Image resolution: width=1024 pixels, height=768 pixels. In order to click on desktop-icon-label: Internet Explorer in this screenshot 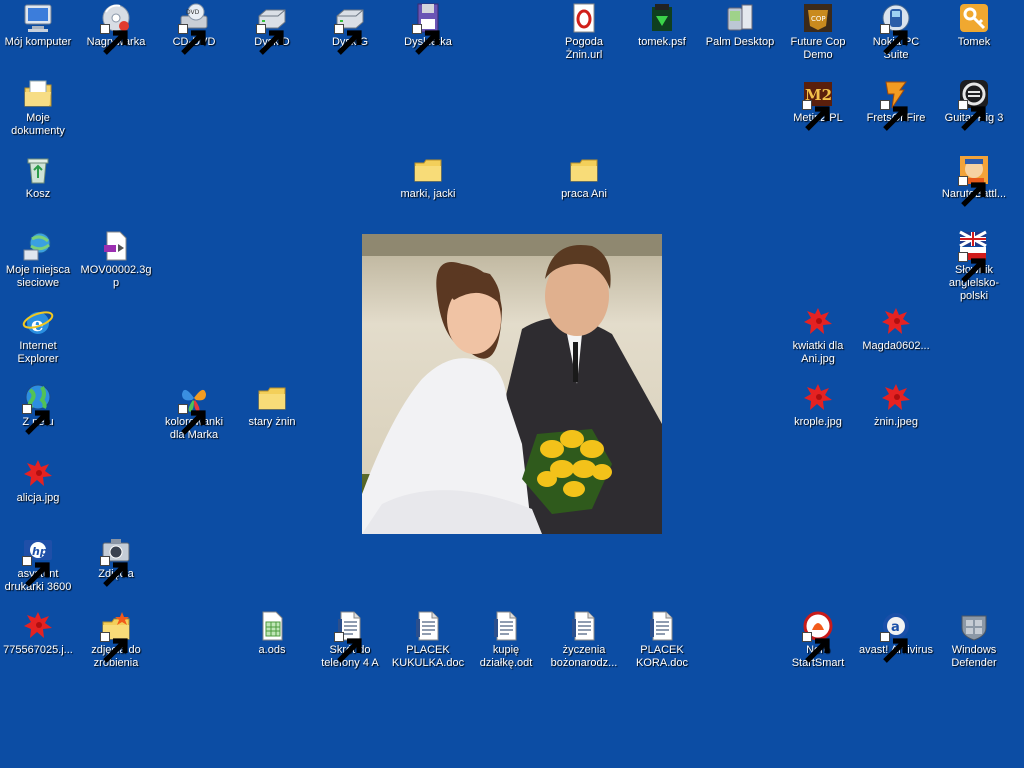, I will do `click(38, 352)`.